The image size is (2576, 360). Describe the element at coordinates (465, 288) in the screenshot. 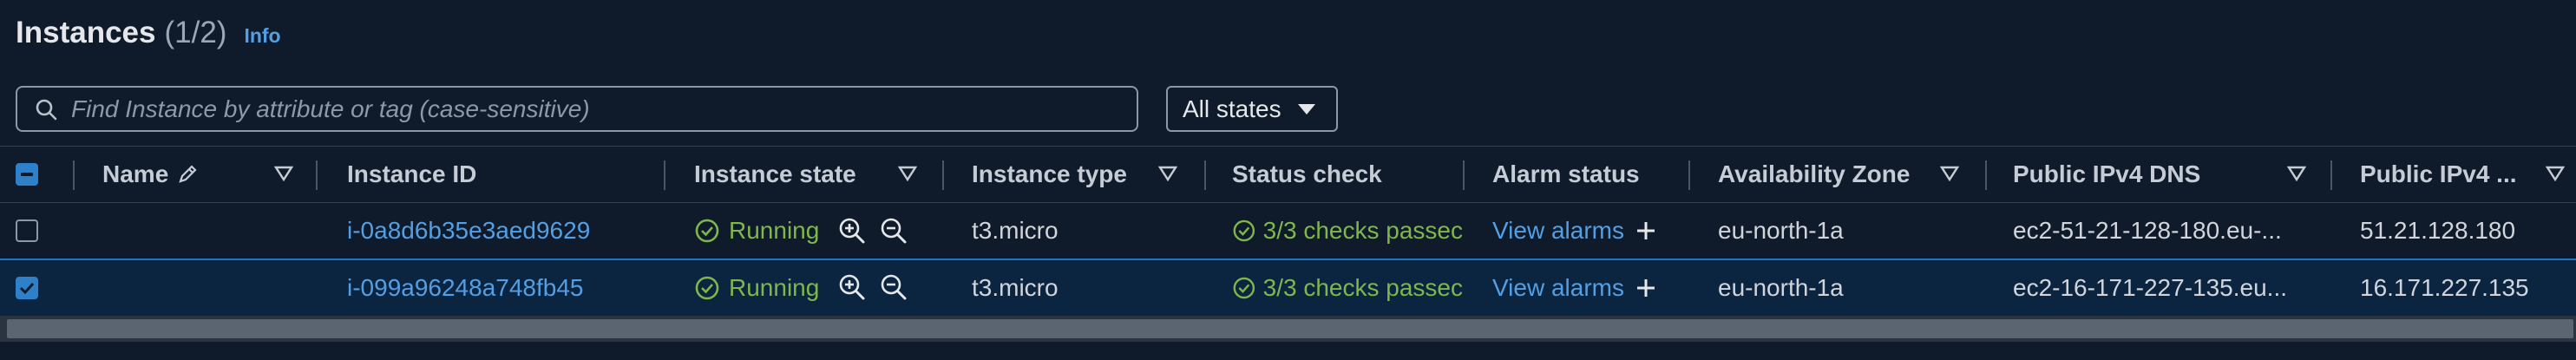

I see `instance-id-link: i-099a96248a748fb45` at that location.